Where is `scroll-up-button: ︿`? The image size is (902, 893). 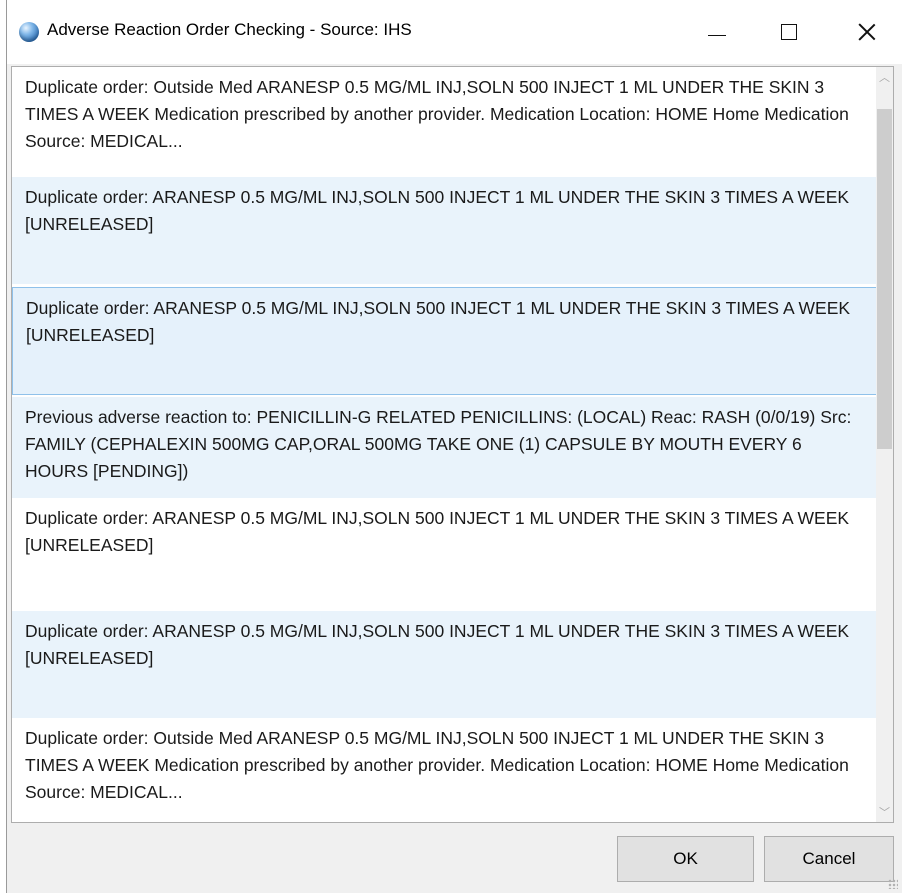 scroll-up-button: ︿ is located at coordinates (884, 77).